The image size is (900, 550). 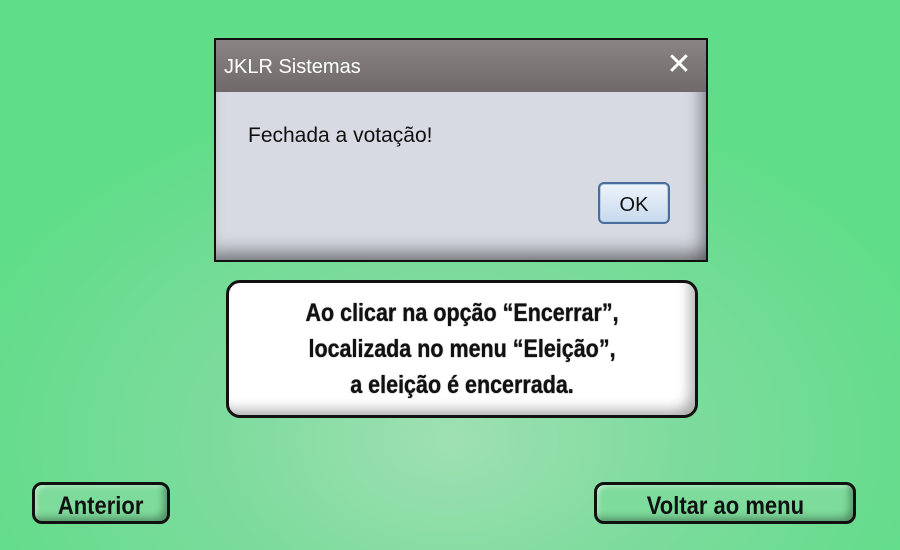 I want to click on previous-button-label: Anterior, so click(x=101, y=506).